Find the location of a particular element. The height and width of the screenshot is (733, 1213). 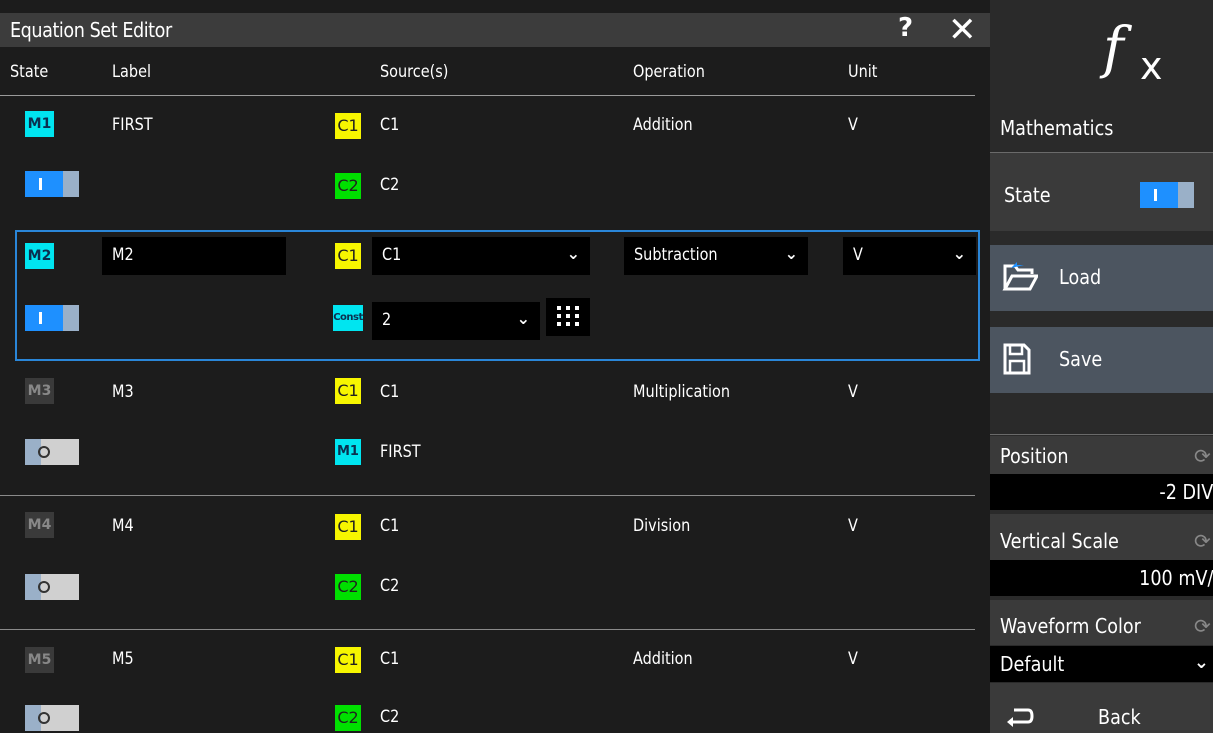

column-header-operation: Operation is located at coordinates (669, 72).